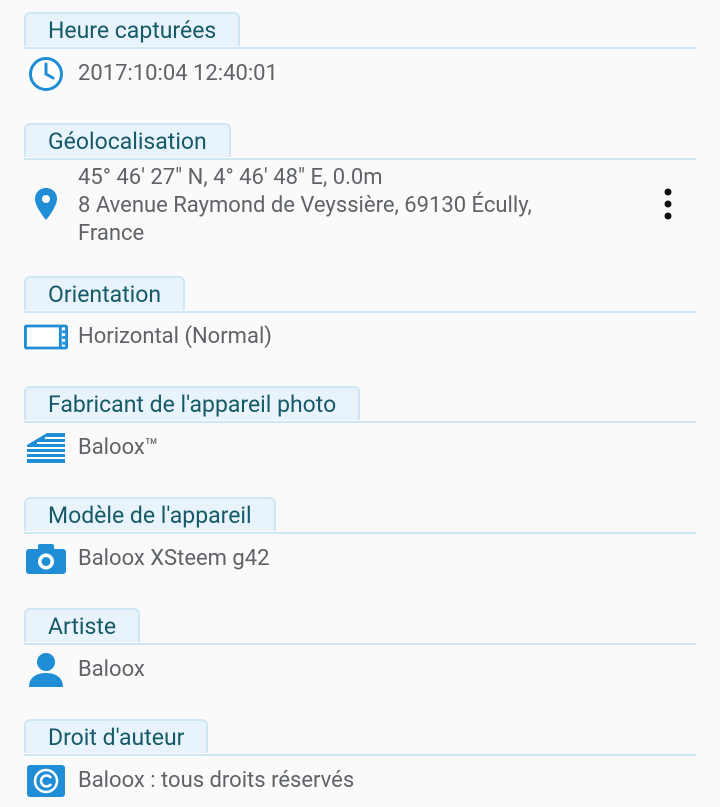 The image size is (720, 807). I want to click on artist-value: Baloox, so click(111, 669).